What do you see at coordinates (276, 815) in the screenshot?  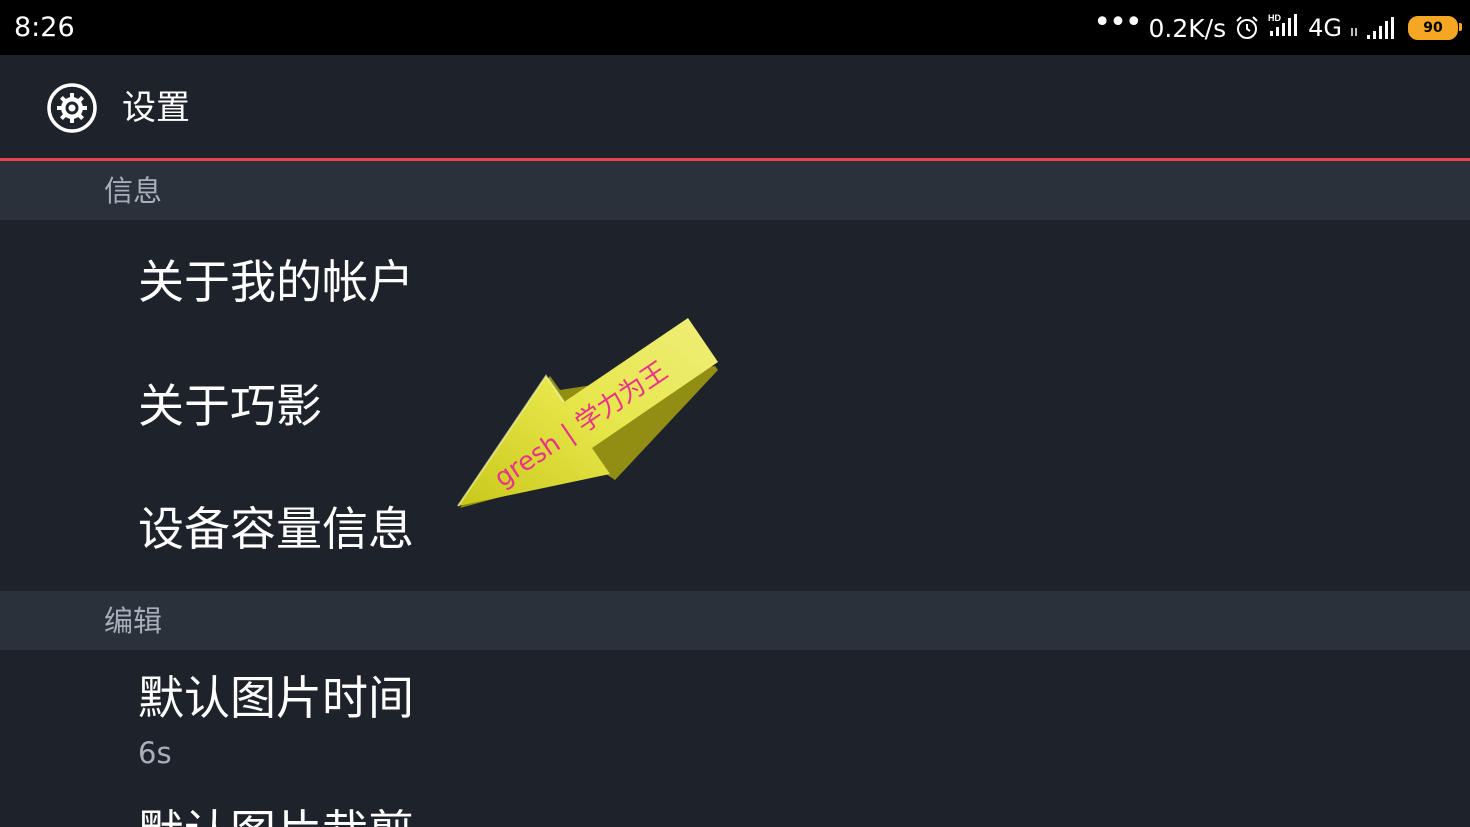 I see `pref-default-image-crop-title: 默认图片裁剪` at bounding box center [276, 815].